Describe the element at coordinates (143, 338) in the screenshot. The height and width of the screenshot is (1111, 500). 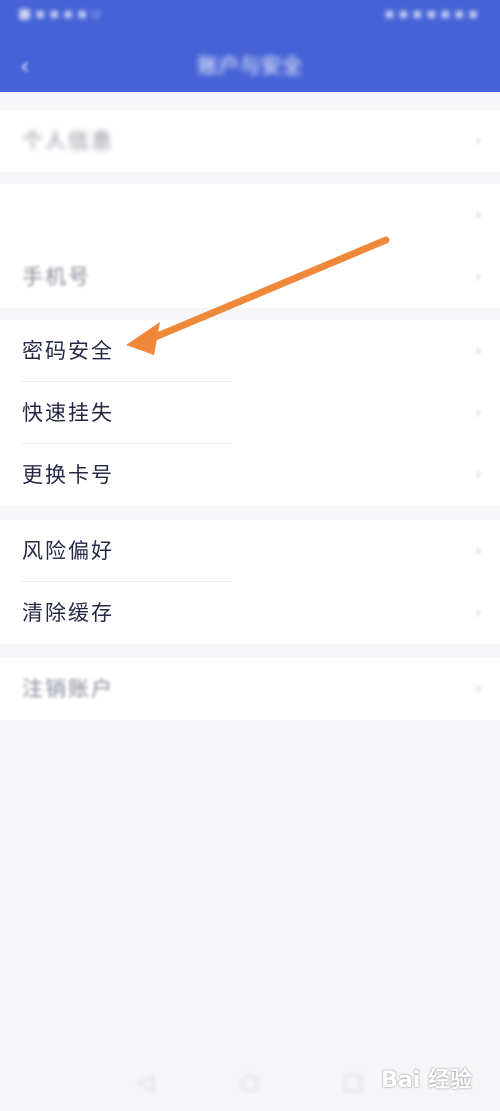
I see `arrow-head` at that location.